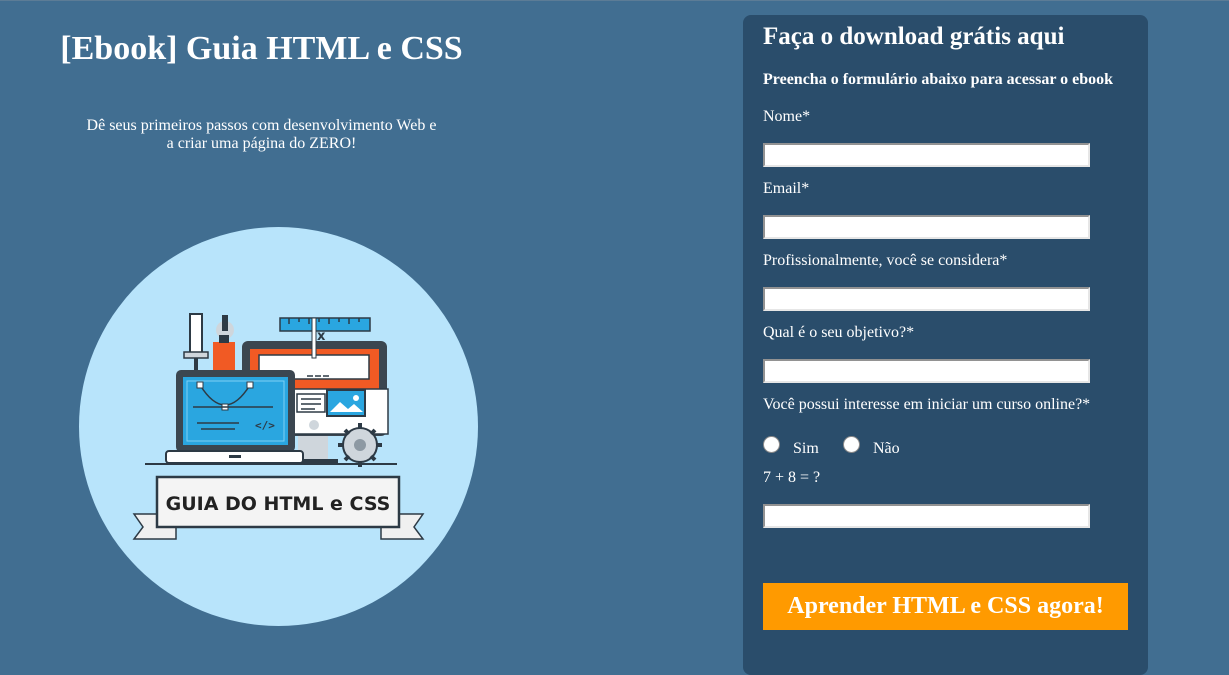  Describe the element at coordinates (806, 448) in the screenshot. I see `radio-sim-label: Sim` at that location.